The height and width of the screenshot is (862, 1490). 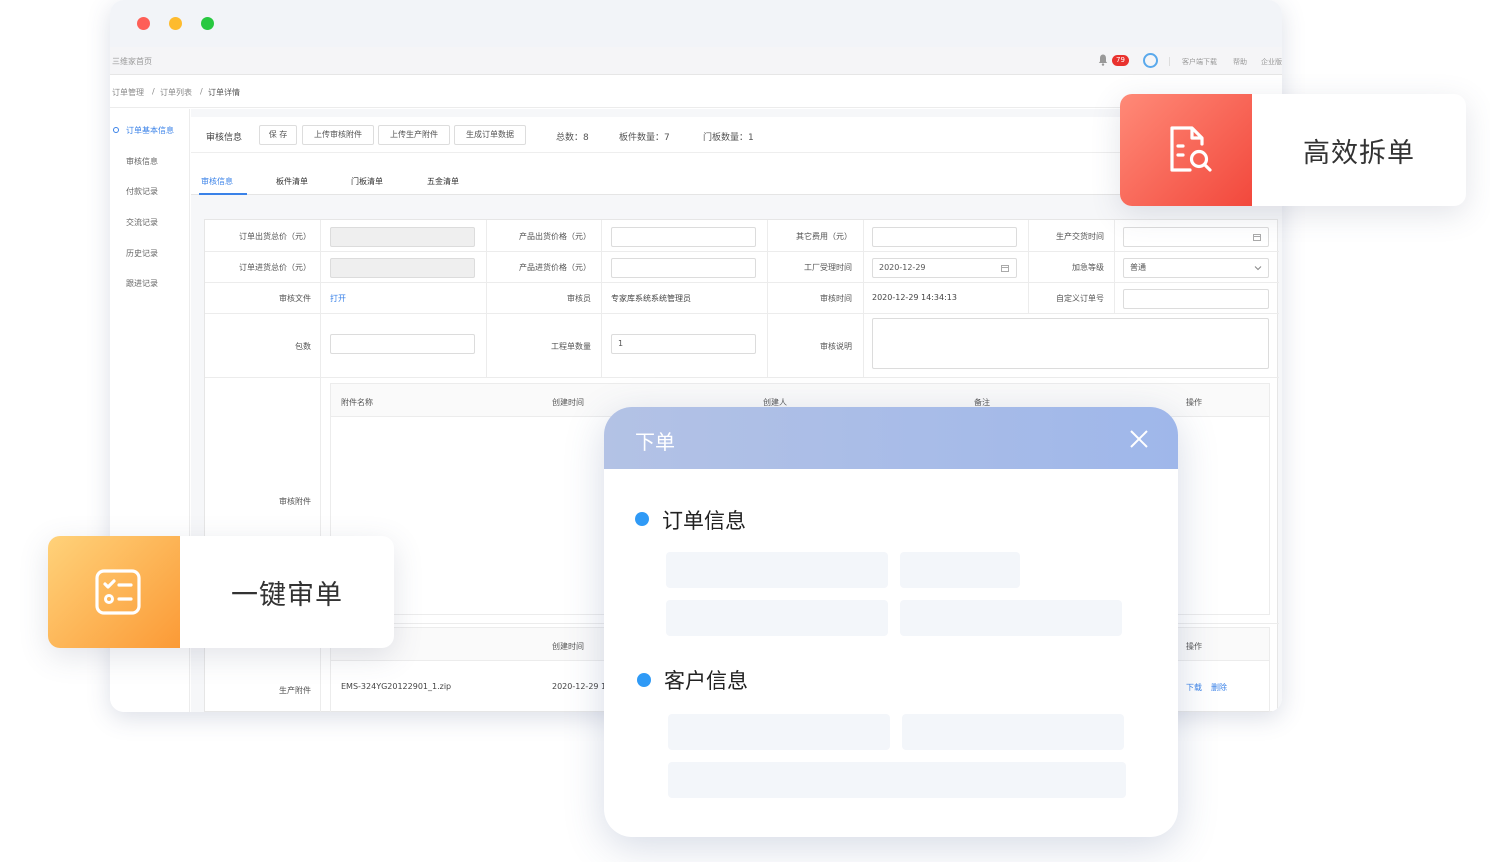 I want to click on chevron-down-icon, so click(x=1258, y=268).